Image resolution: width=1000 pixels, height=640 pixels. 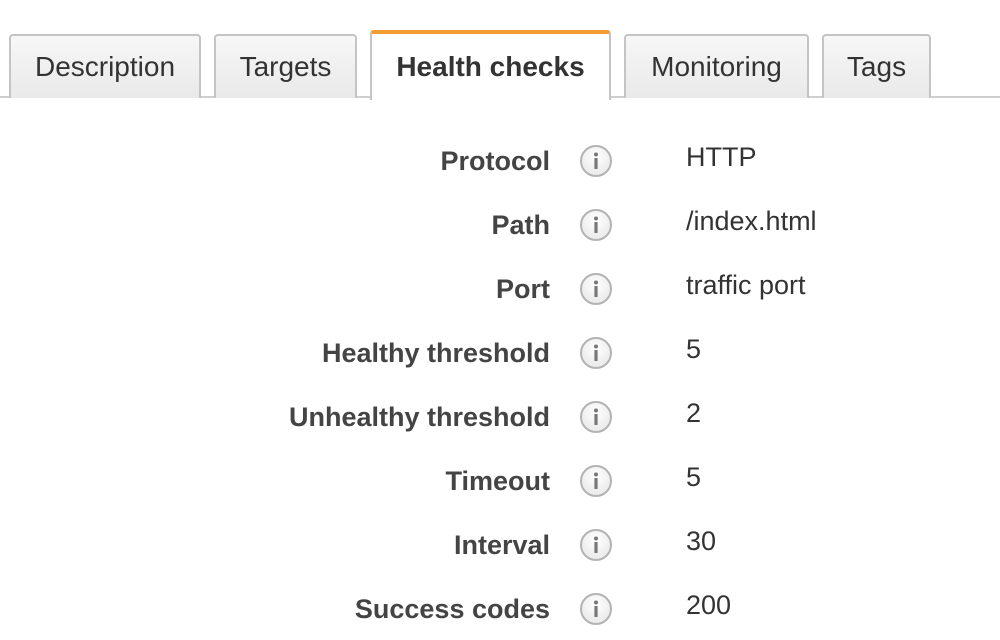 I want to click on detail-value: traffic port, so click(x=746, y=285).